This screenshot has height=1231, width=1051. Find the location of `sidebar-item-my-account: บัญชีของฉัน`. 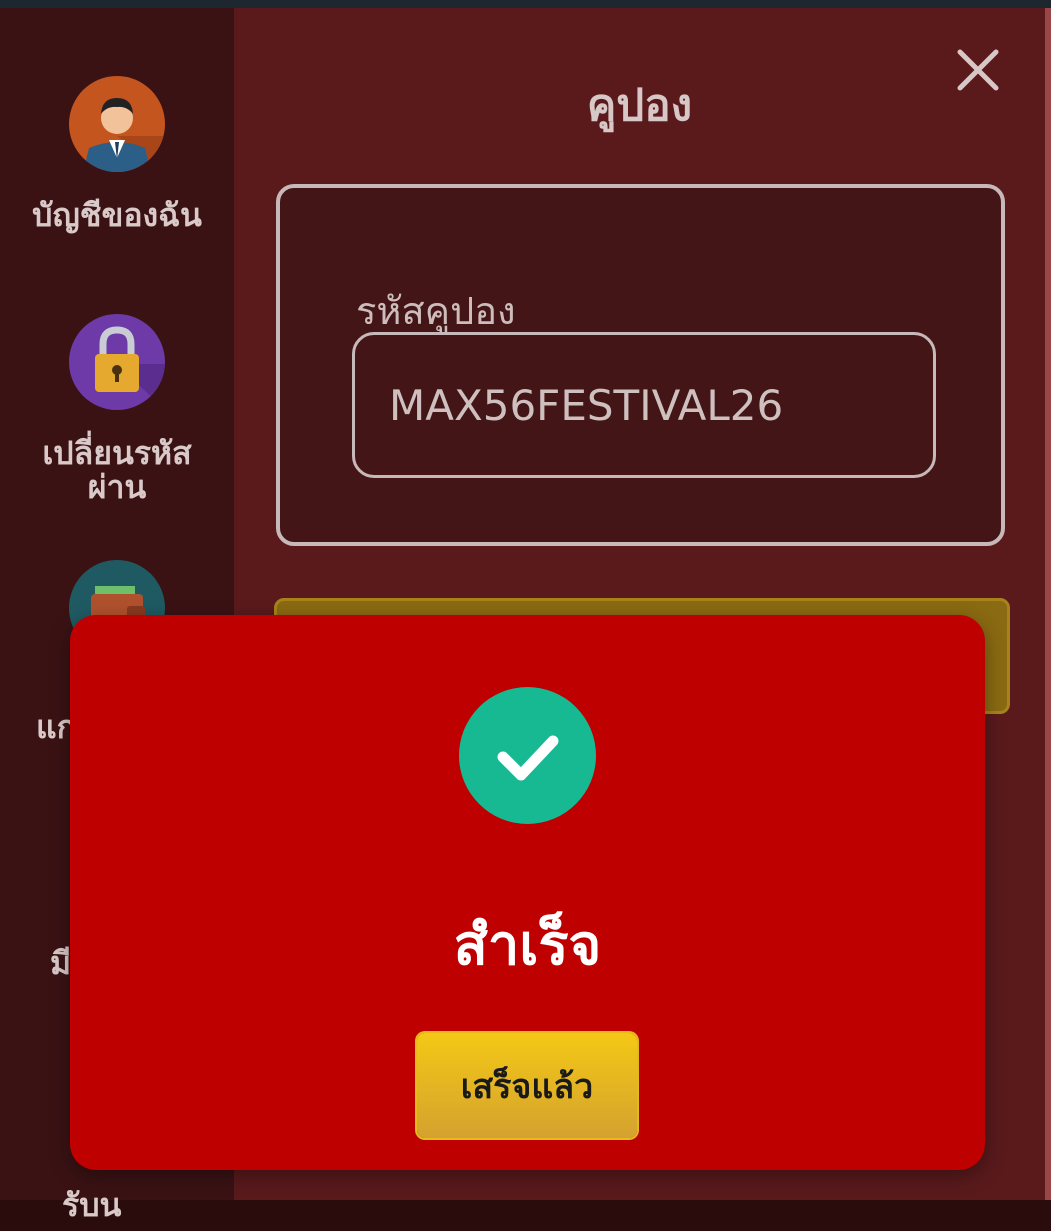

sidebar-item-my-account: บัญชีของฉัน is located at coordinates (117, 154).